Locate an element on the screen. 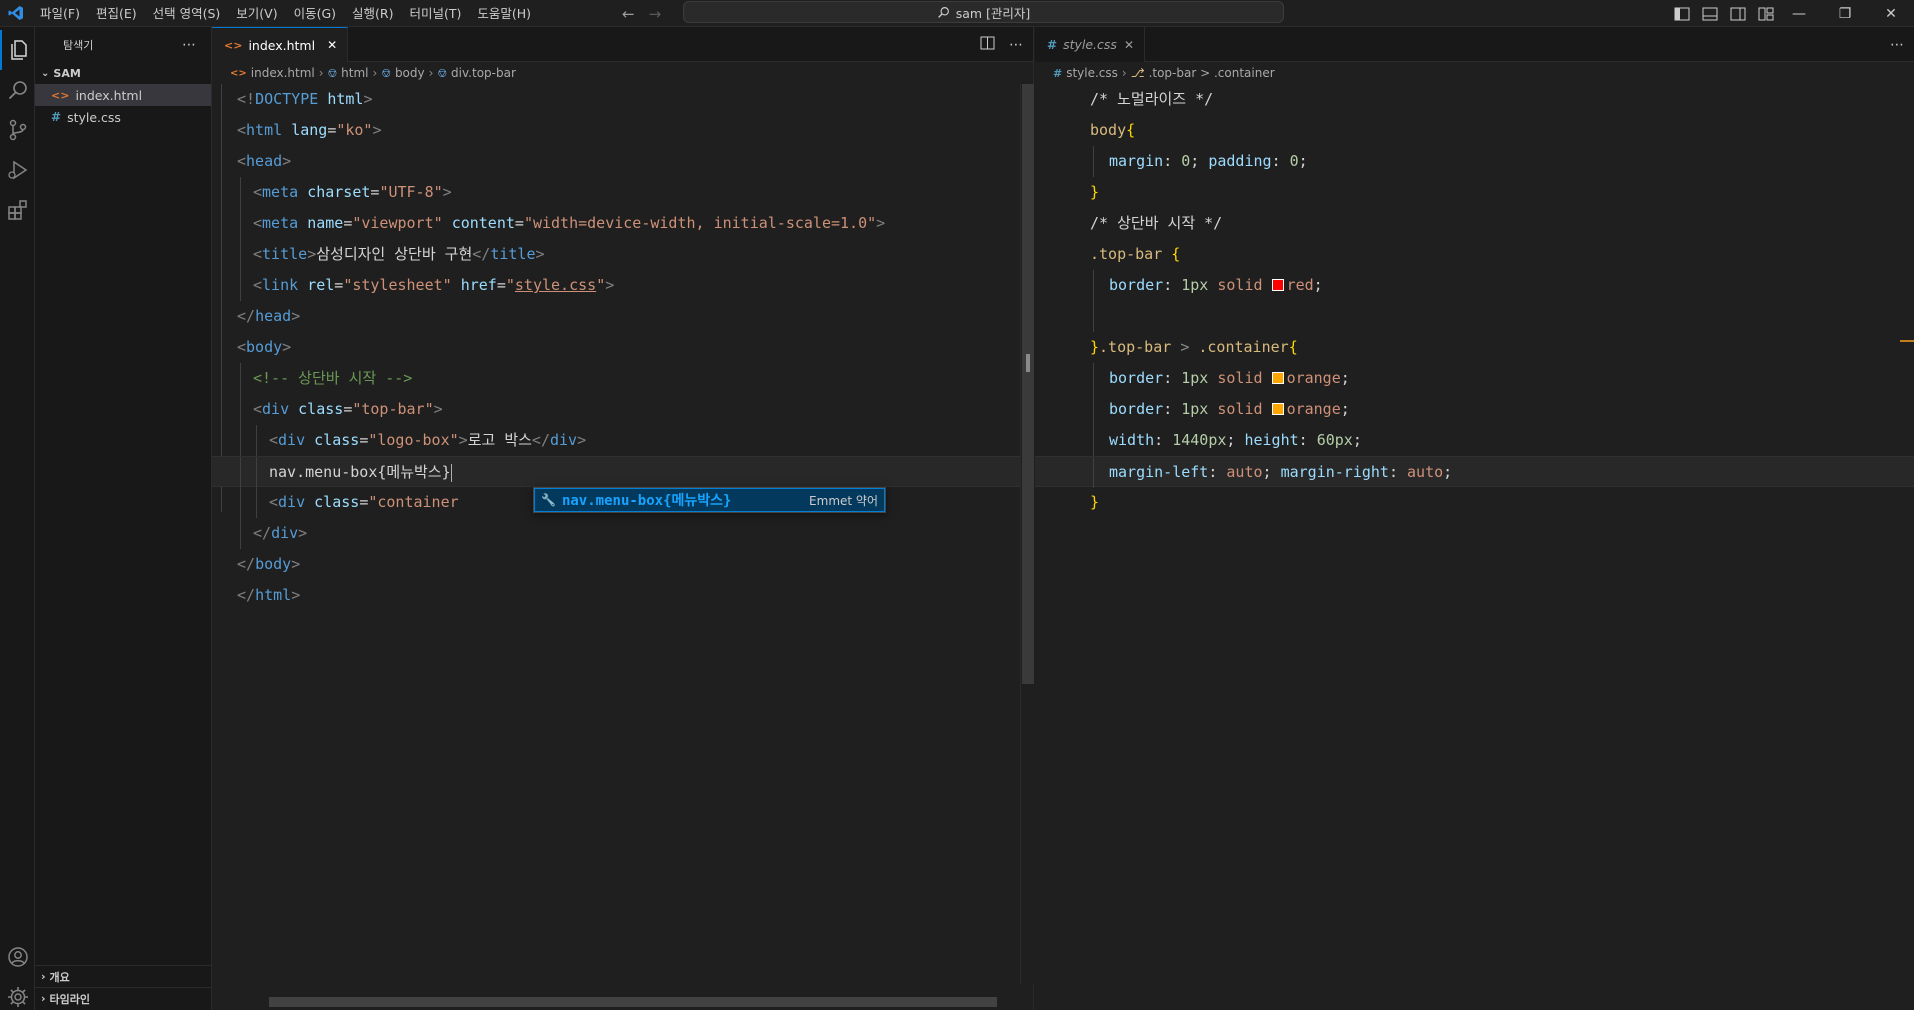 The image size is (1914, 1010). code-line: <body> is located at coordinates (264, 347).